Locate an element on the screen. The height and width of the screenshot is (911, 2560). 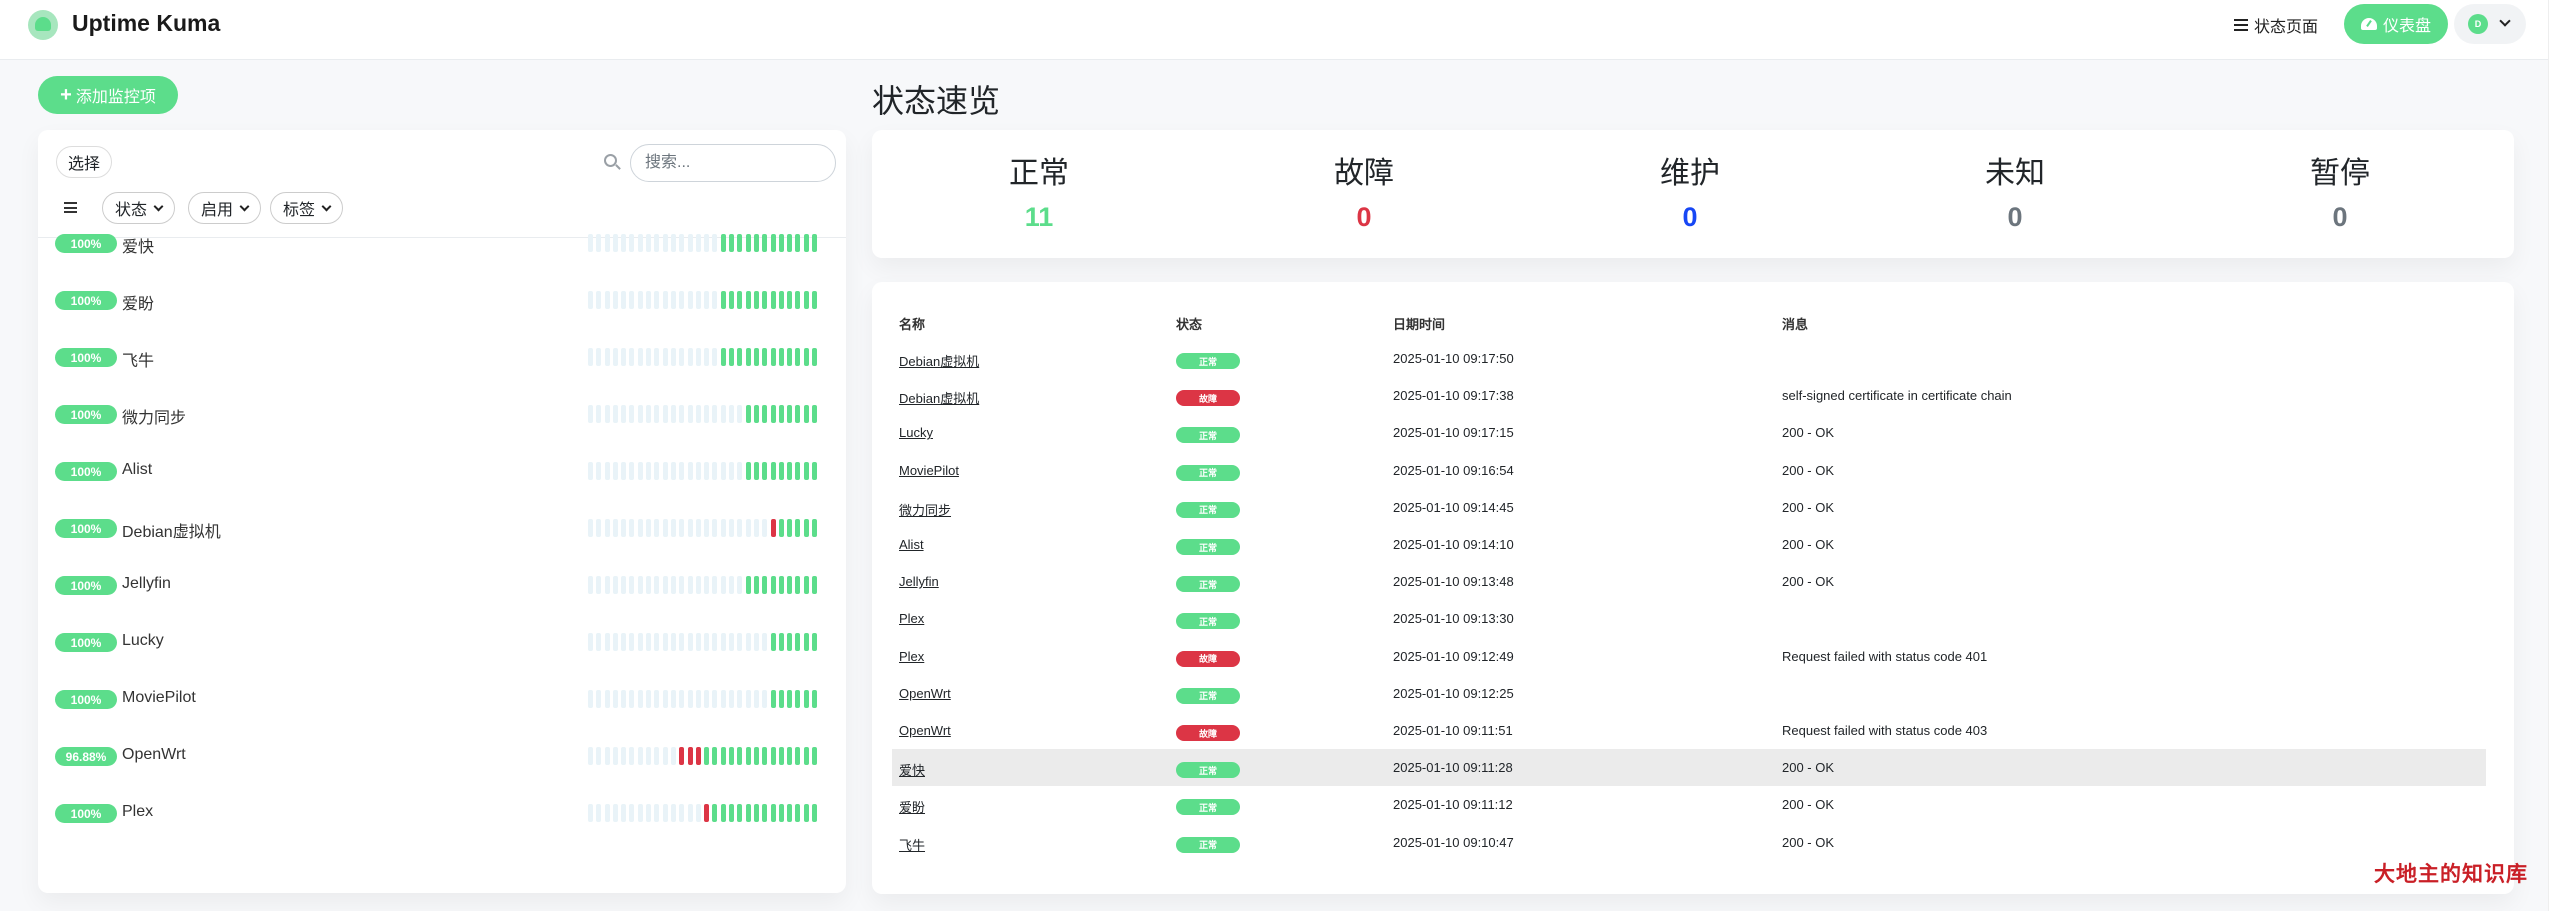
monitor-list-item: 100% Debian虚拟机 is located at coordinates (442, 530).